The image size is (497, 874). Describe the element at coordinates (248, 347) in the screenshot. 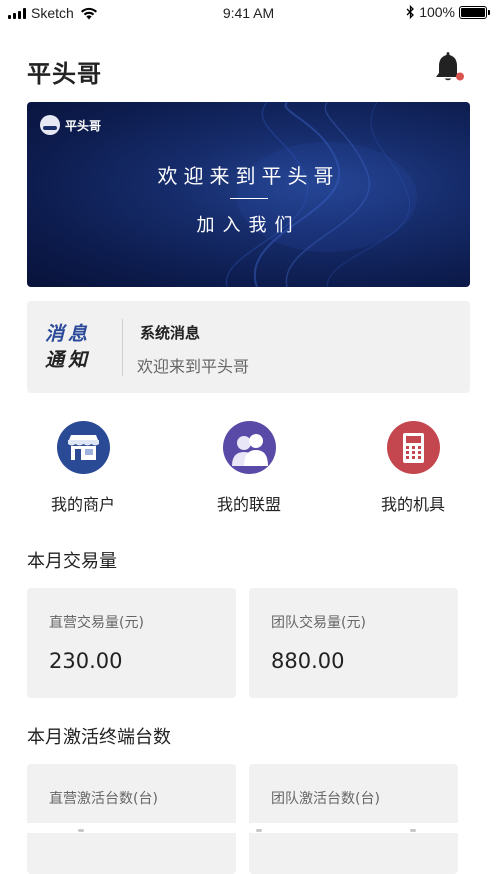

I see `system-notice-card: 消息 通知 系统消息 欢迎来到平头哥` at that location.